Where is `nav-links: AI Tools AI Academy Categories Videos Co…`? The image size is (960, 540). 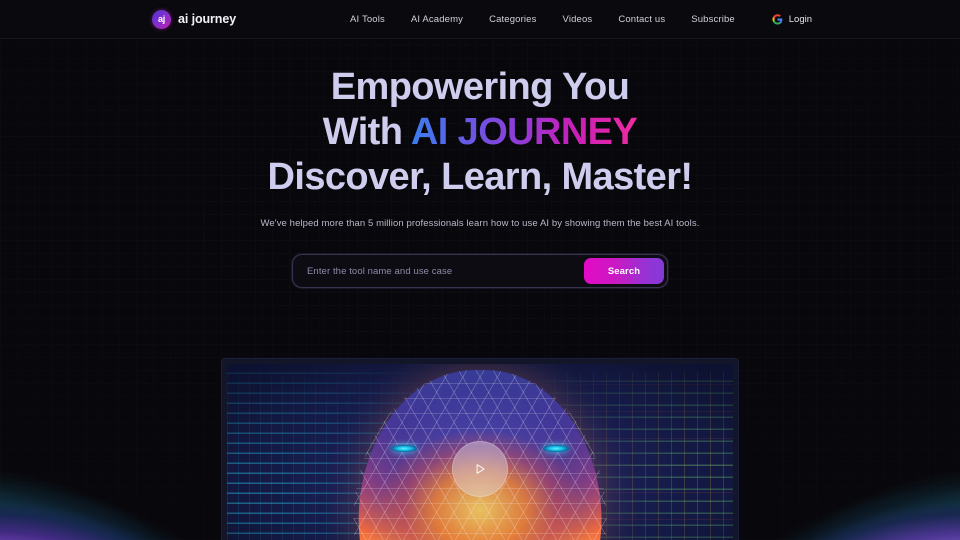 nav-links: AI Tools AI Academy Categories Videos Co… is located at coordinates (542, 19).